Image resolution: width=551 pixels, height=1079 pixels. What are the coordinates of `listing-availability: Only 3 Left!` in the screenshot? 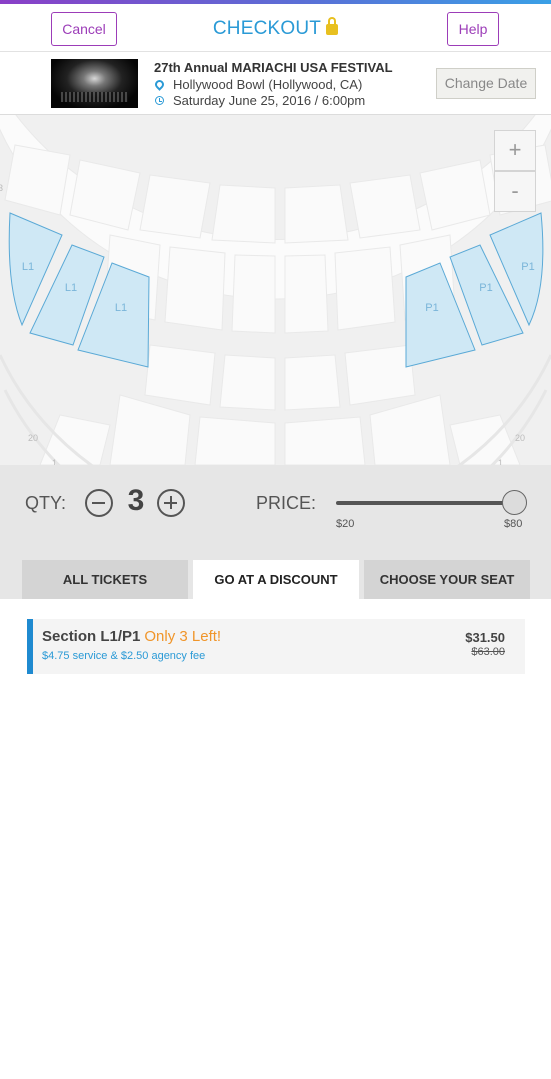 It's located at (183, 636).